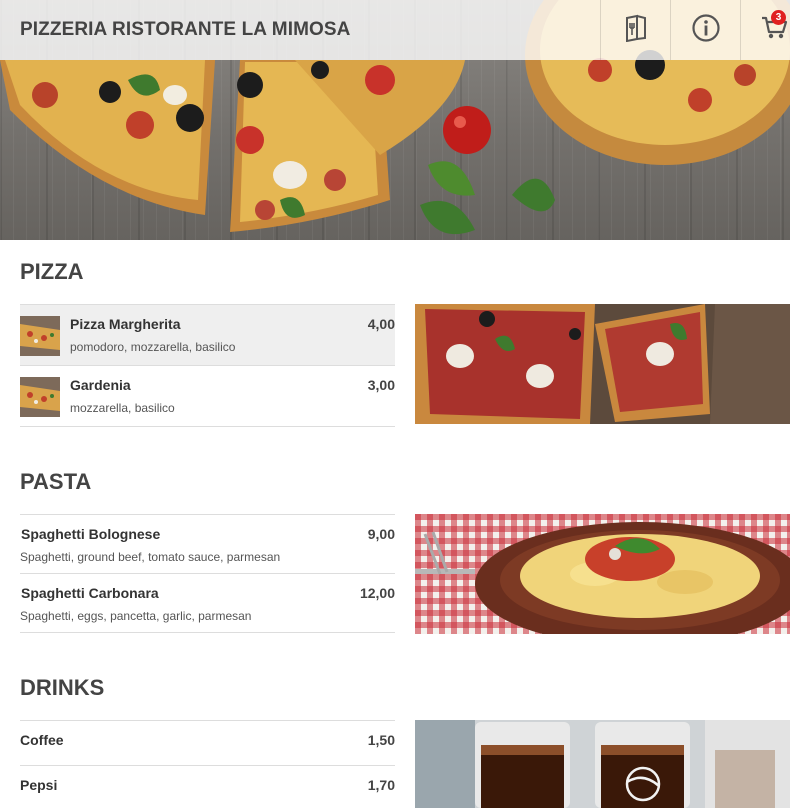 The width and height of the screenshot is (790, 808). I want to click on menu-book-icon, so click(636, 30).